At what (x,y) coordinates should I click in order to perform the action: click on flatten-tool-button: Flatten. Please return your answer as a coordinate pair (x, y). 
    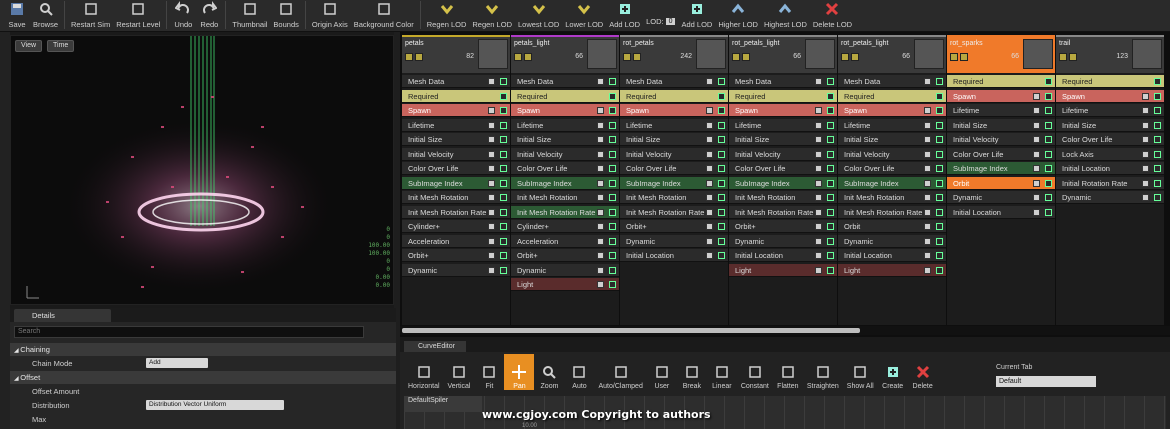
    Looking at the image, I should click on (788, 372).